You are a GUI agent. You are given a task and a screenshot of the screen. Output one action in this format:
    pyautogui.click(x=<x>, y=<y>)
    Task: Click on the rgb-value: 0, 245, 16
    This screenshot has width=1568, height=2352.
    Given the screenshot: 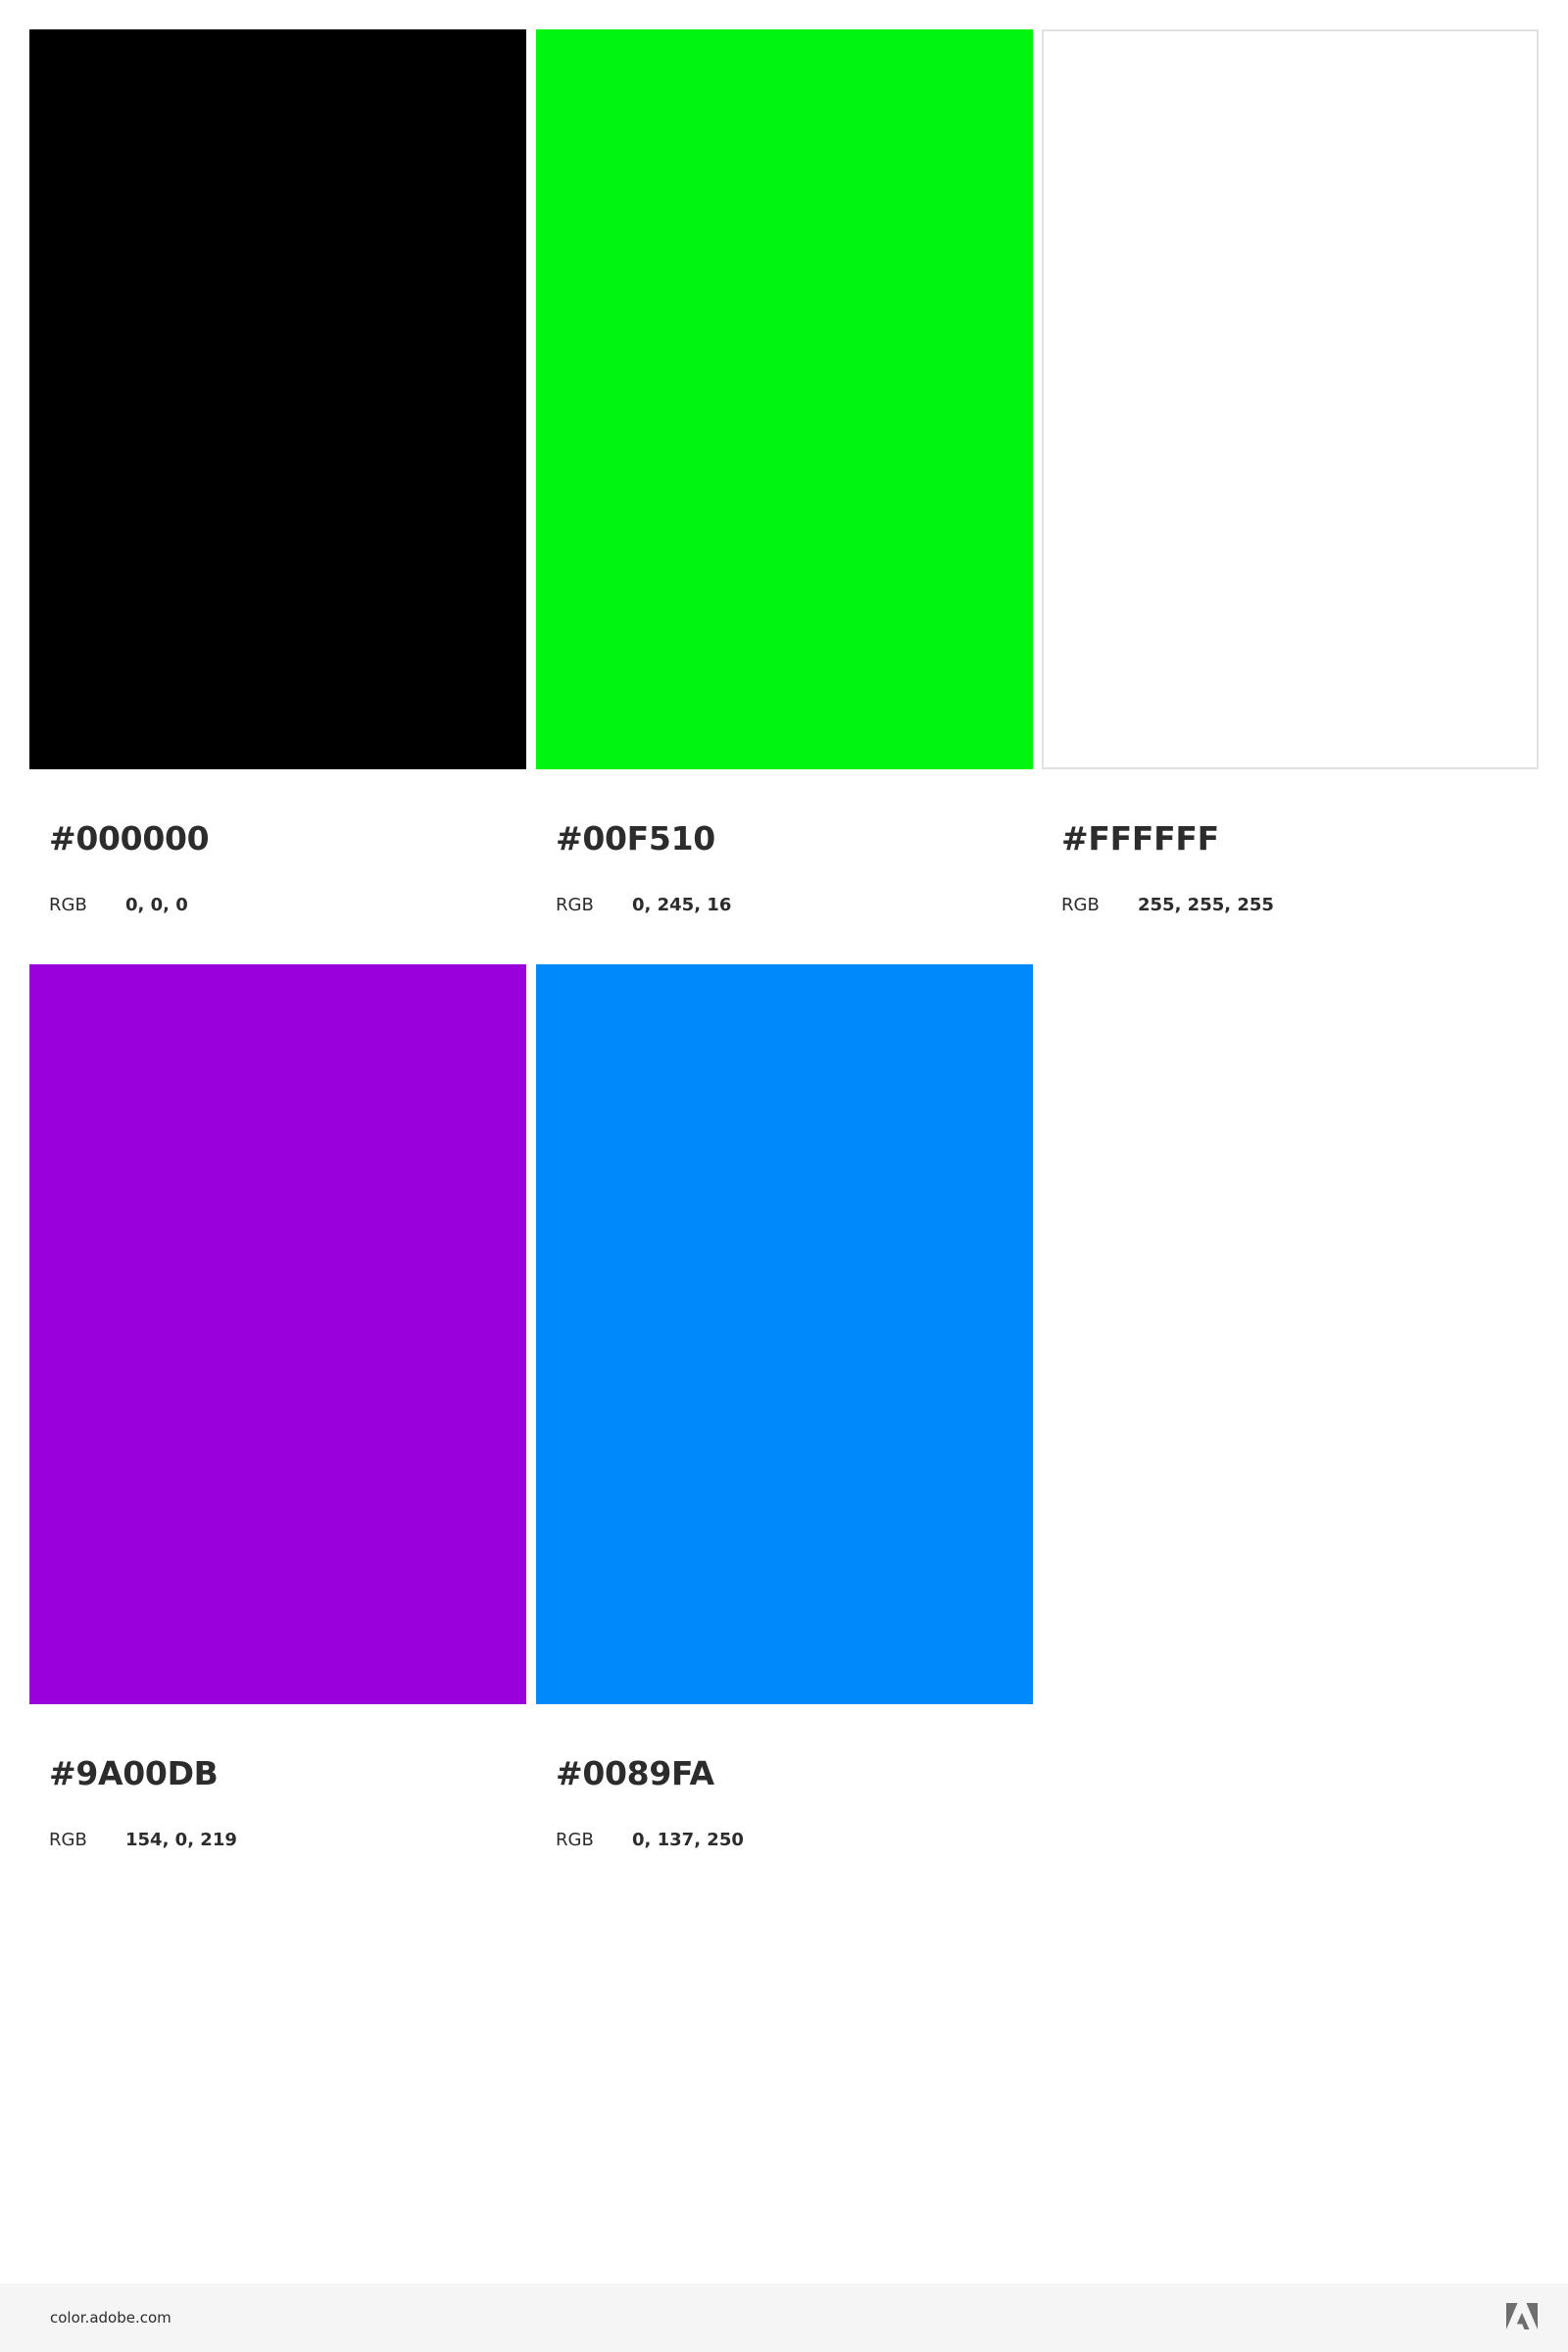 What is the action you would take?
    pyautogui.click(x=682, y=905)
    